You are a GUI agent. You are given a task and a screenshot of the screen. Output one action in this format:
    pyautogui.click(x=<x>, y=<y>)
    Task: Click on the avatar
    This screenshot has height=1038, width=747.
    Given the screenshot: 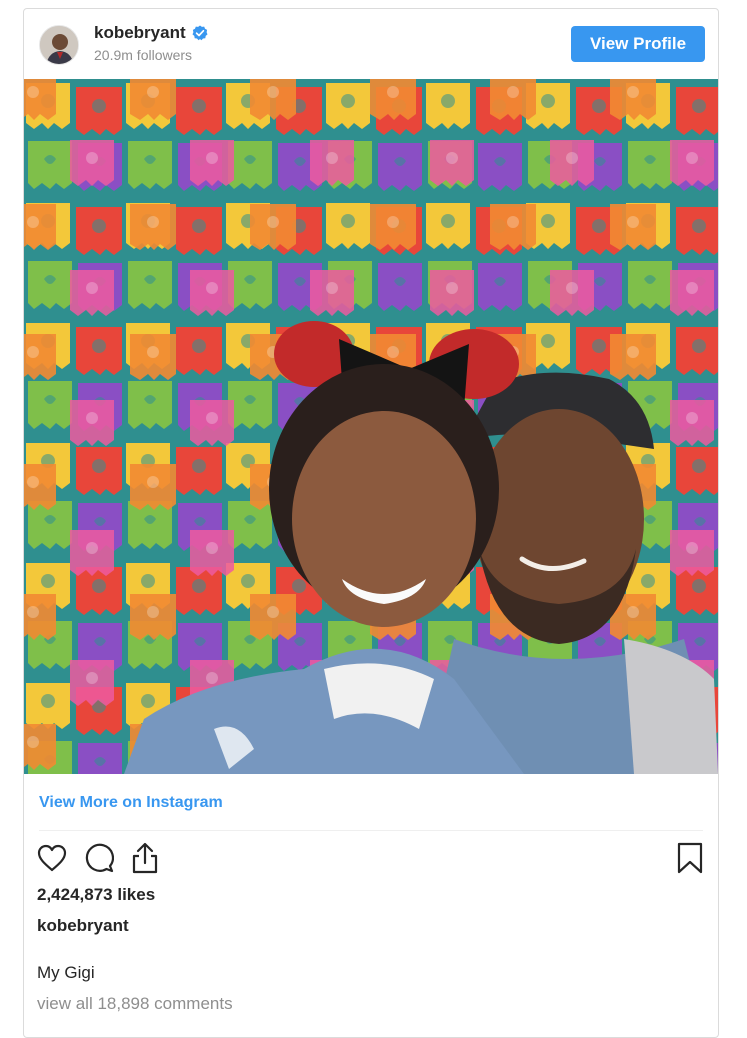 What is the action you would take?
    pyautogui.click(x=59, y=45)
    